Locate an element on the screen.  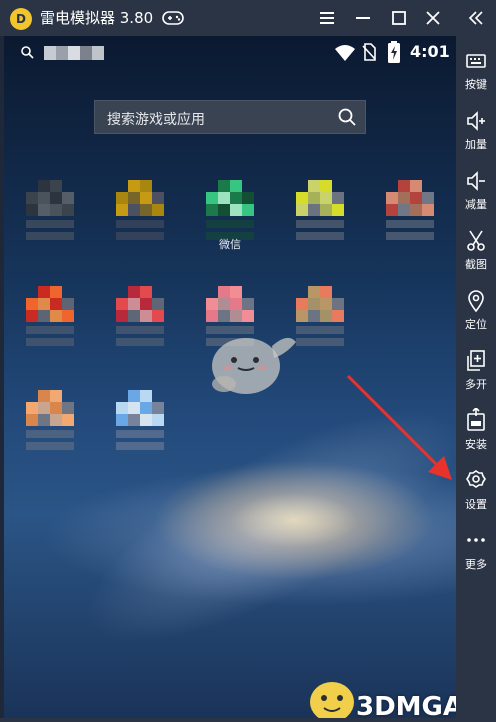
sidebar-item-install: 安装 is located at coordinates (476, 432).